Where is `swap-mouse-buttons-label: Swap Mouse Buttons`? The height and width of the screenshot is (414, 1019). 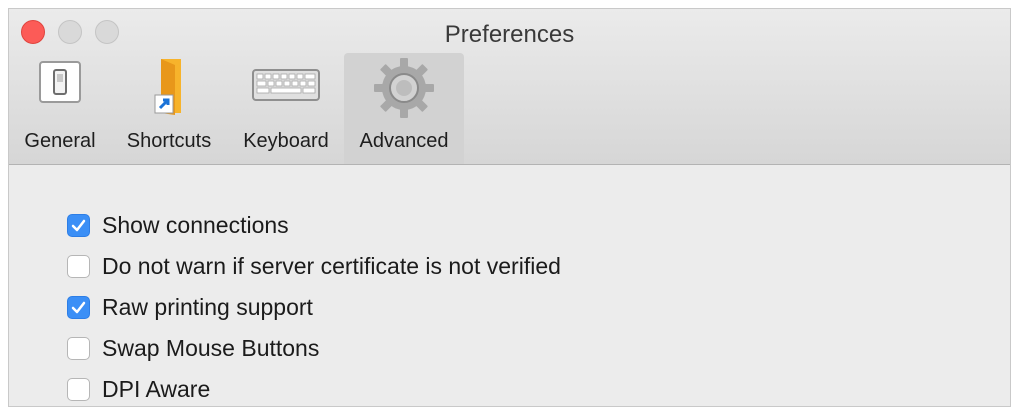 swap-mouse-buttons-label: Swap Mouse Buttons is located at coordinates (211, 348).